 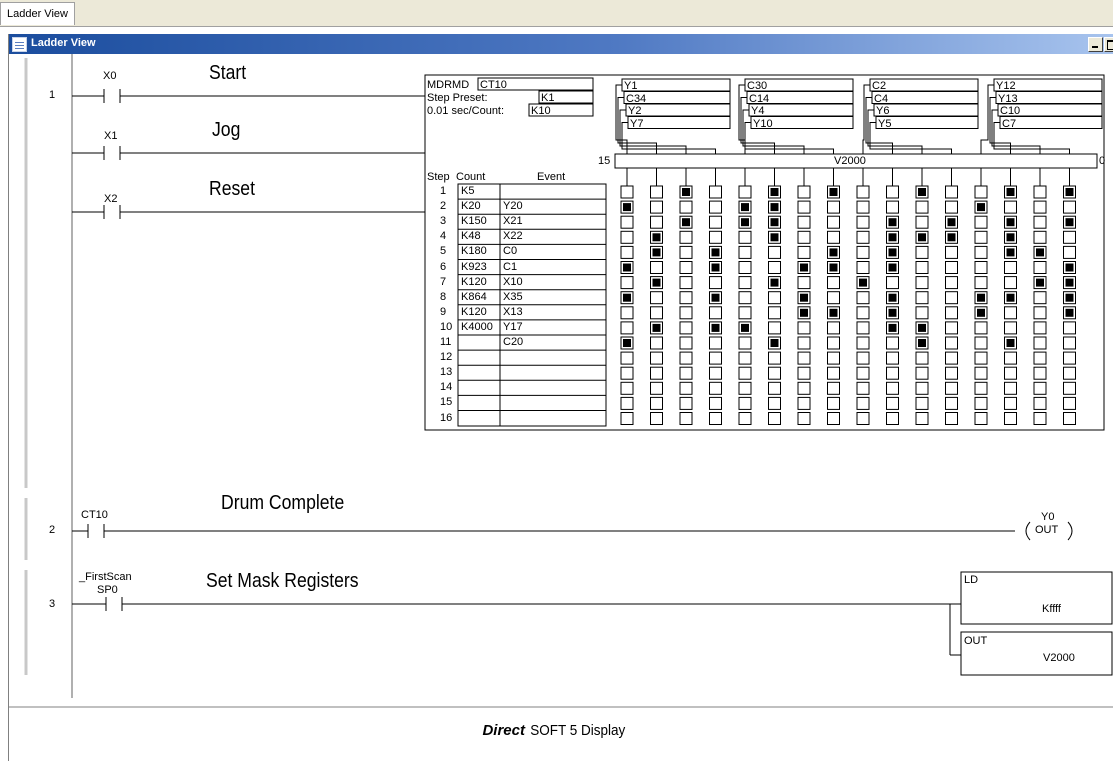 What do you see at coordinates (513, 342) in the screenshot?
I see `step-event: C20` at bounding box center [513, 342].